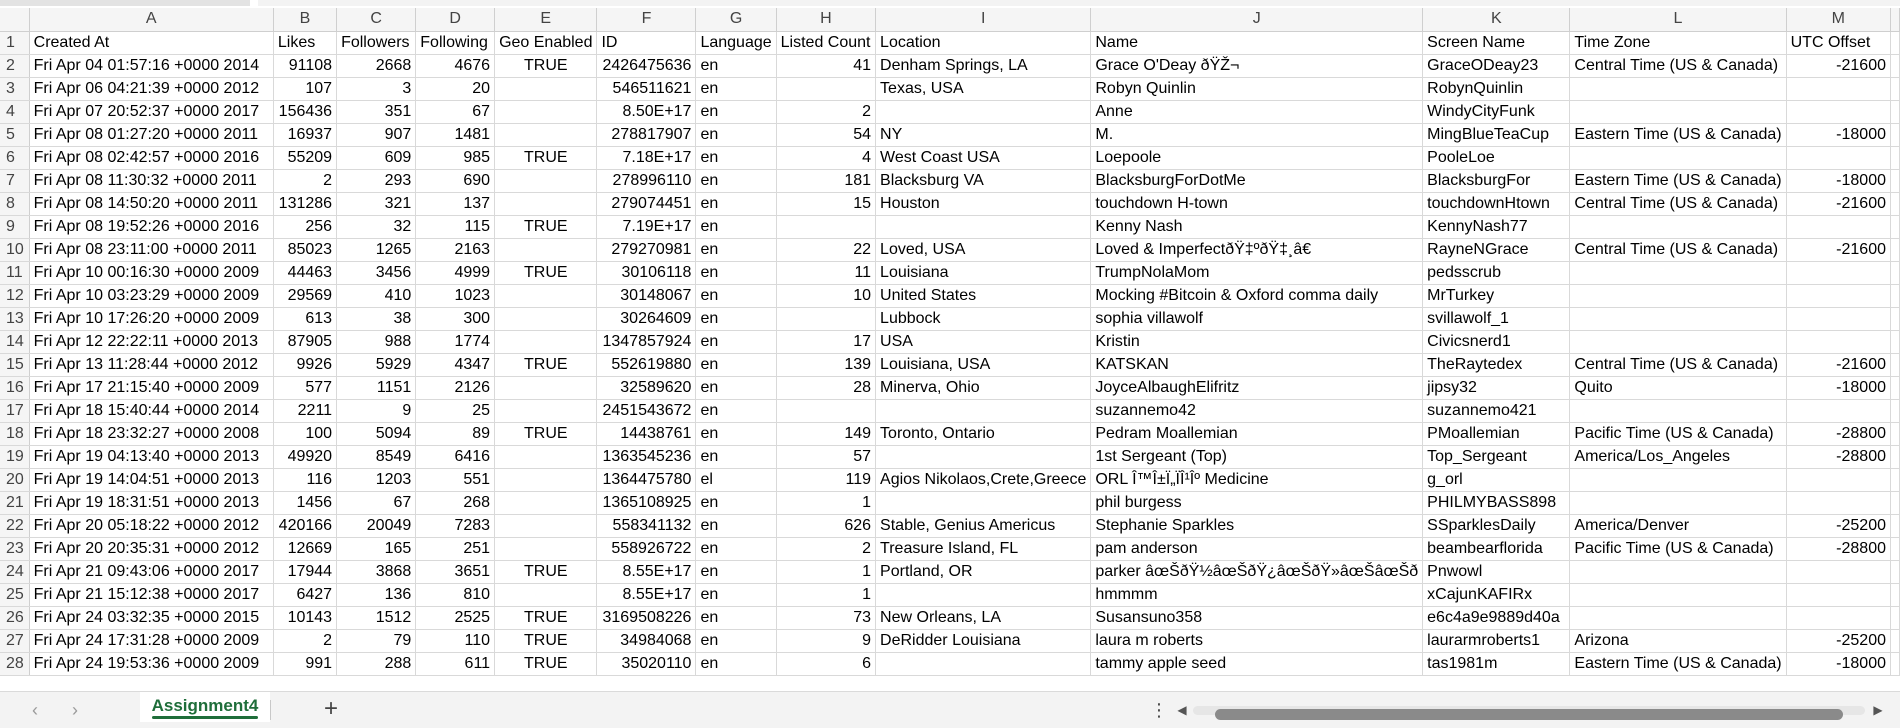  I want to click on cell: 5929, so click(376, 365).